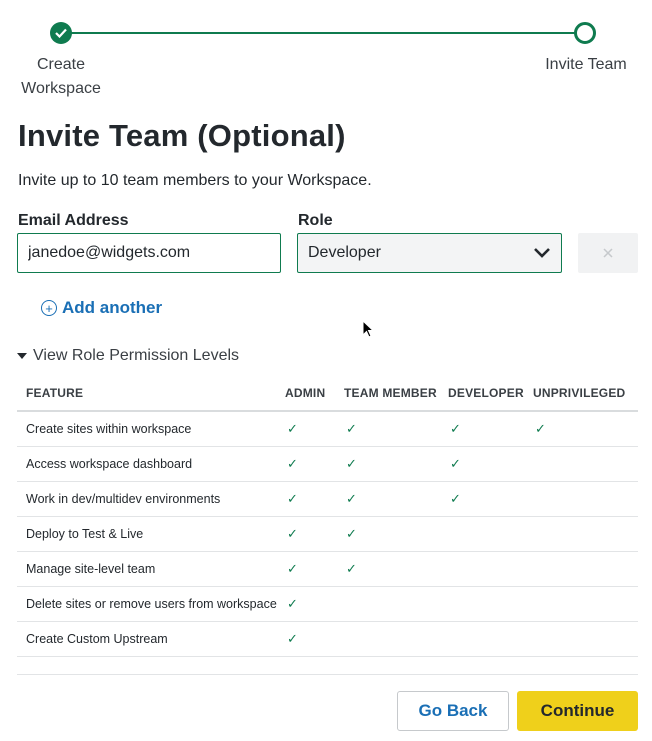 The height and width of the screenshot is (741, 652). Describe the element at coordinates (314, 394) in the screenshot. I see `column-header-admin: ADMIN` at that location.